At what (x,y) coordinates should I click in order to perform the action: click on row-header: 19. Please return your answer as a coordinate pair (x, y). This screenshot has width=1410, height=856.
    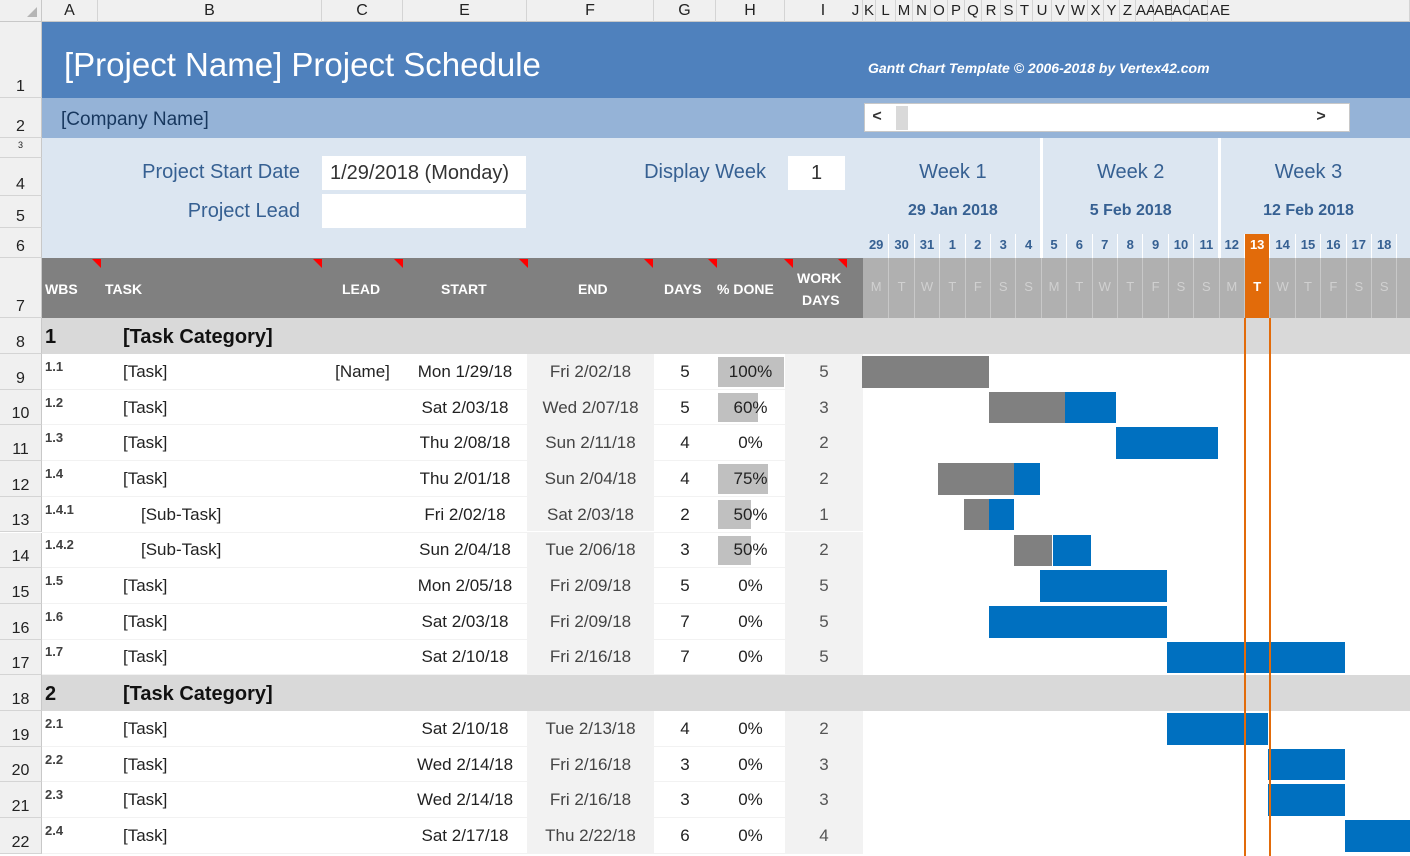
    Looking at the image, I should click on (21, 729).